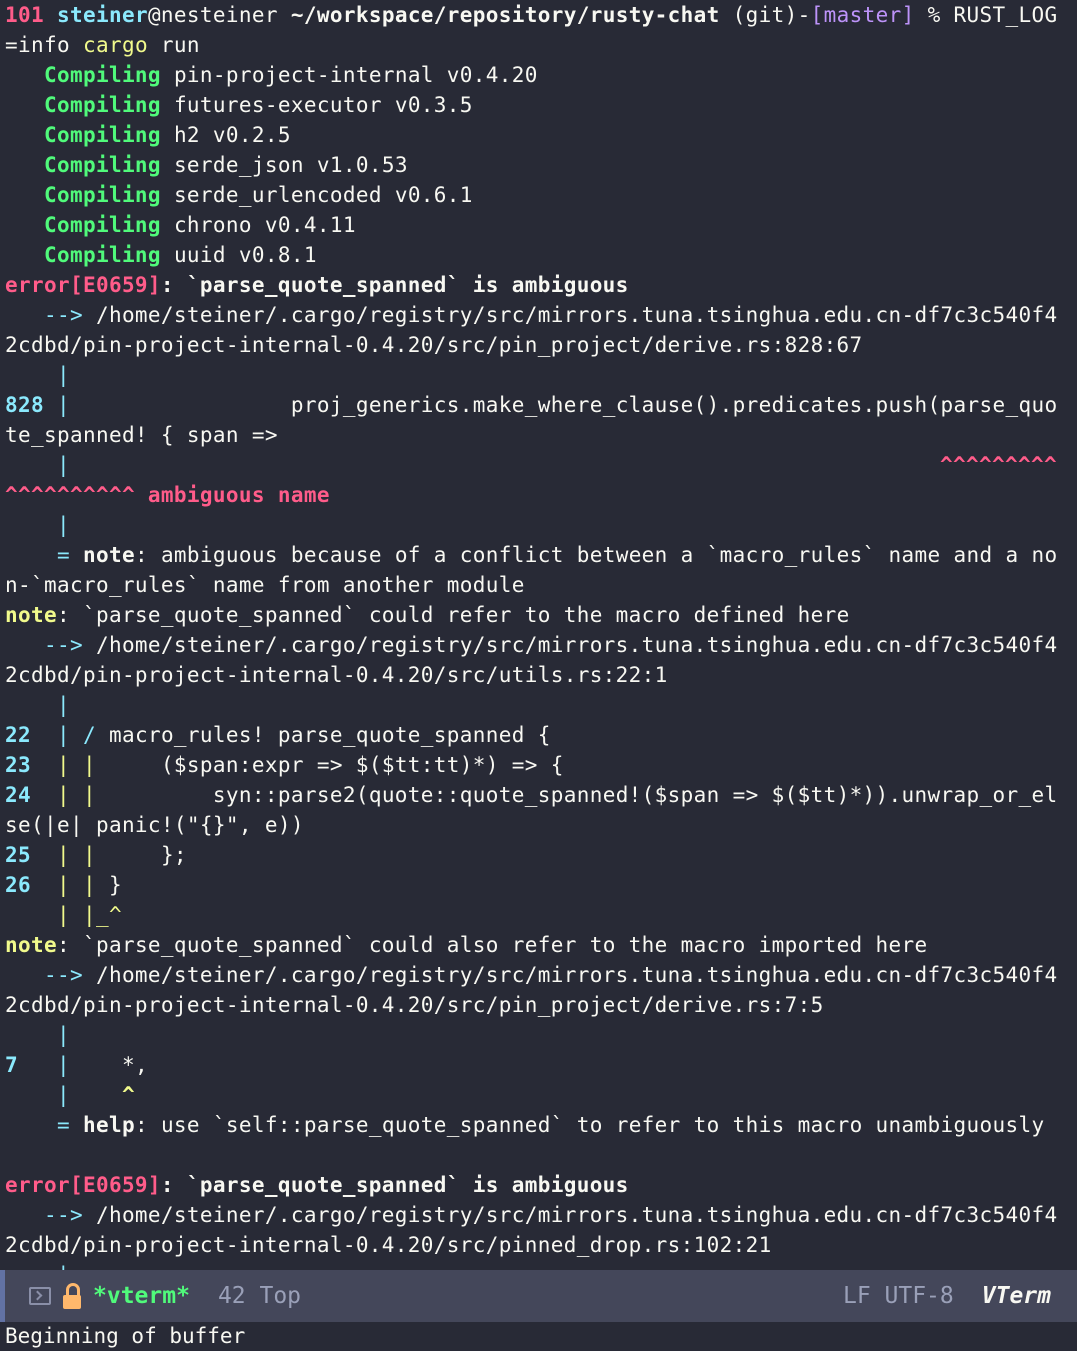 This screenshot has width=1077, height=1351. What do you see at coordinates (771, 15) in the screenshot?
I see `prompt-vcs: (git)-` at bounding box center [771, 15].